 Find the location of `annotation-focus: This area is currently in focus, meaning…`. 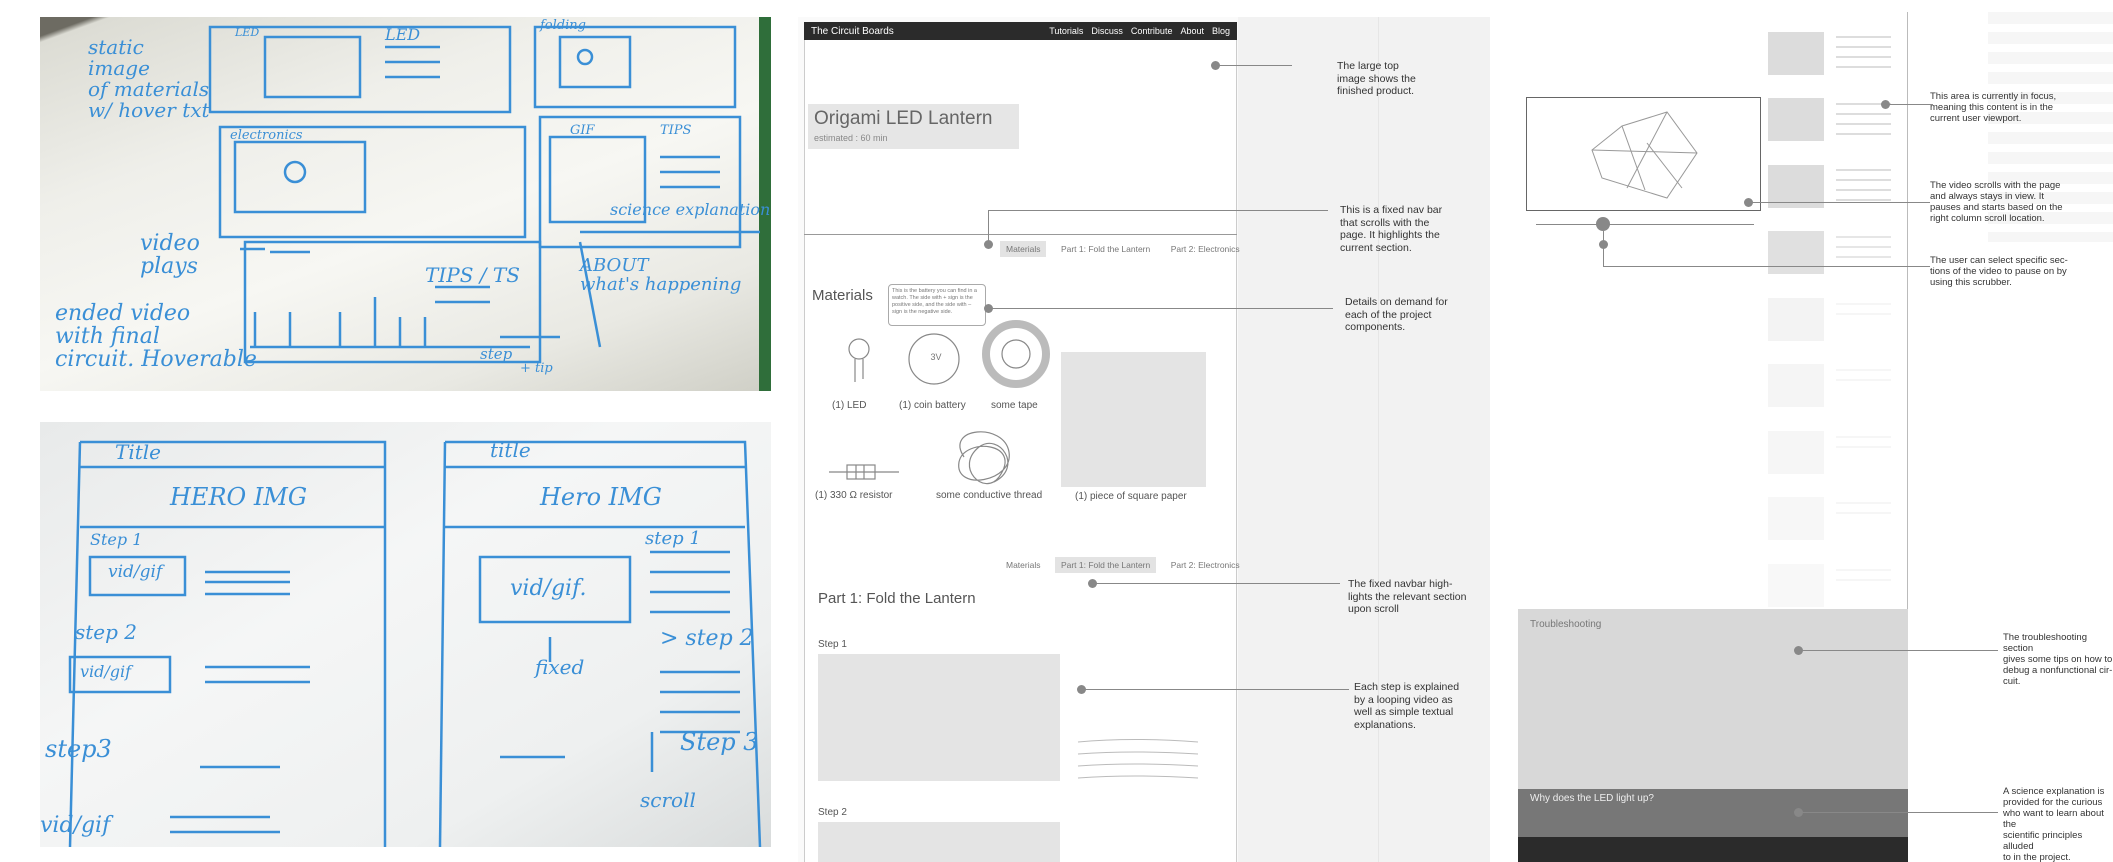

annotation-focus: This area is currently in focus, meaning… is located at coordinates (1993, 107).